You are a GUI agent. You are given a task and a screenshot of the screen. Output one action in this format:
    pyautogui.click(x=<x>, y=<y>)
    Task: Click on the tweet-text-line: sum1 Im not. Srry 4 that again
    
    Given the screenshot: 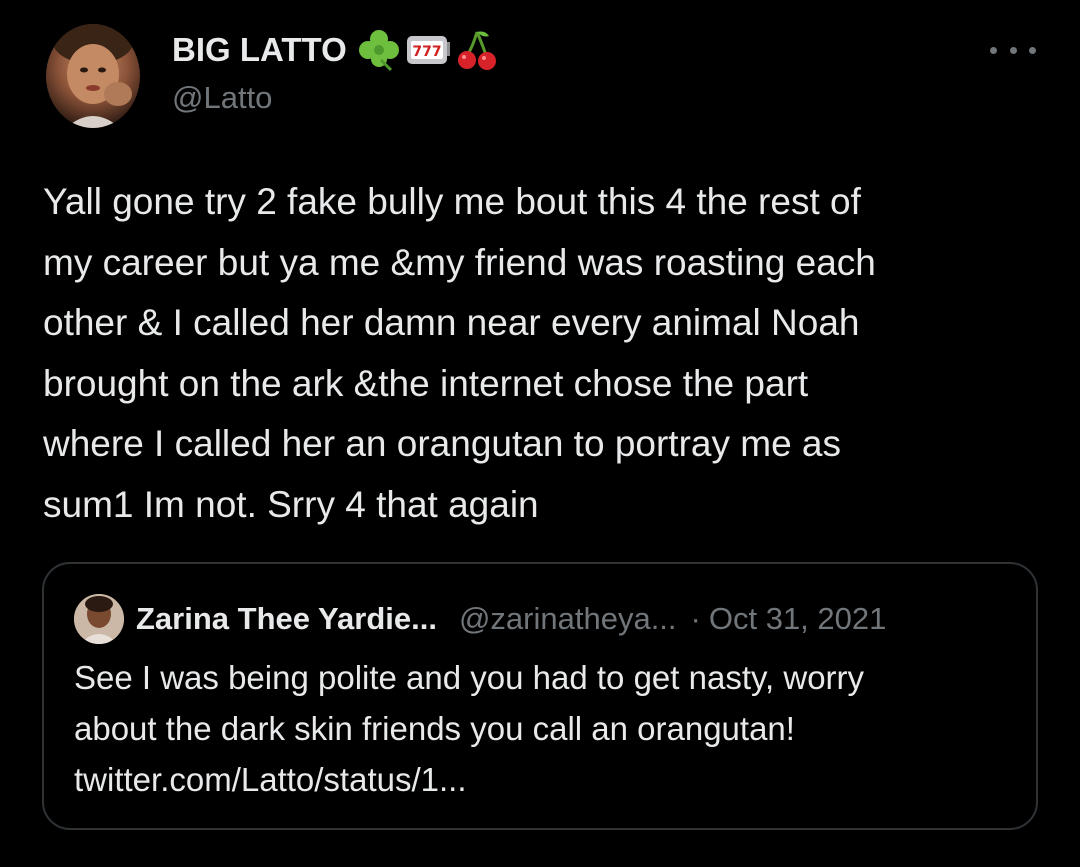 What is the action you would take?
    pyautogui.click(x=291, y=504)
    